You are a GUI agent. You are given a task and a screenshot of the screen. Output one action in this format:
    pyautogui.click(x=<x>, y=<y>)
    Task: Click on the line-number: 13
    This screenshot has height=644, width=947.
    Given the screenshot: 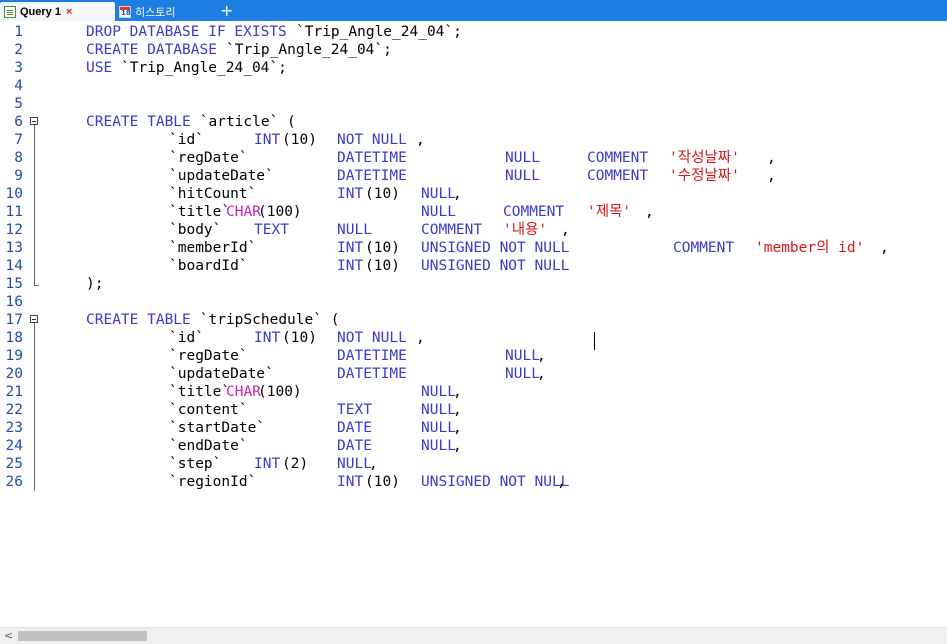 What is the action you would take?
    pyautogui.click(x=14, y=248)
    